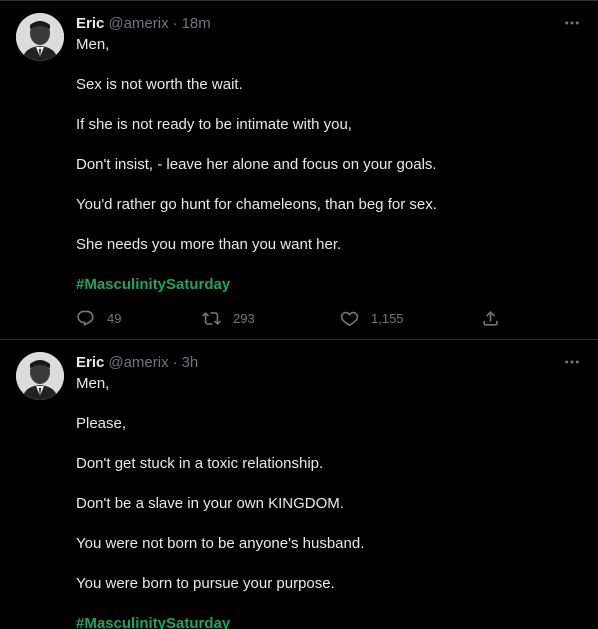 This screenshot has width=598, height=629. Describe the element at coordinates (114, 318) in the screenshot. I see `reply-count: 49` at that location.